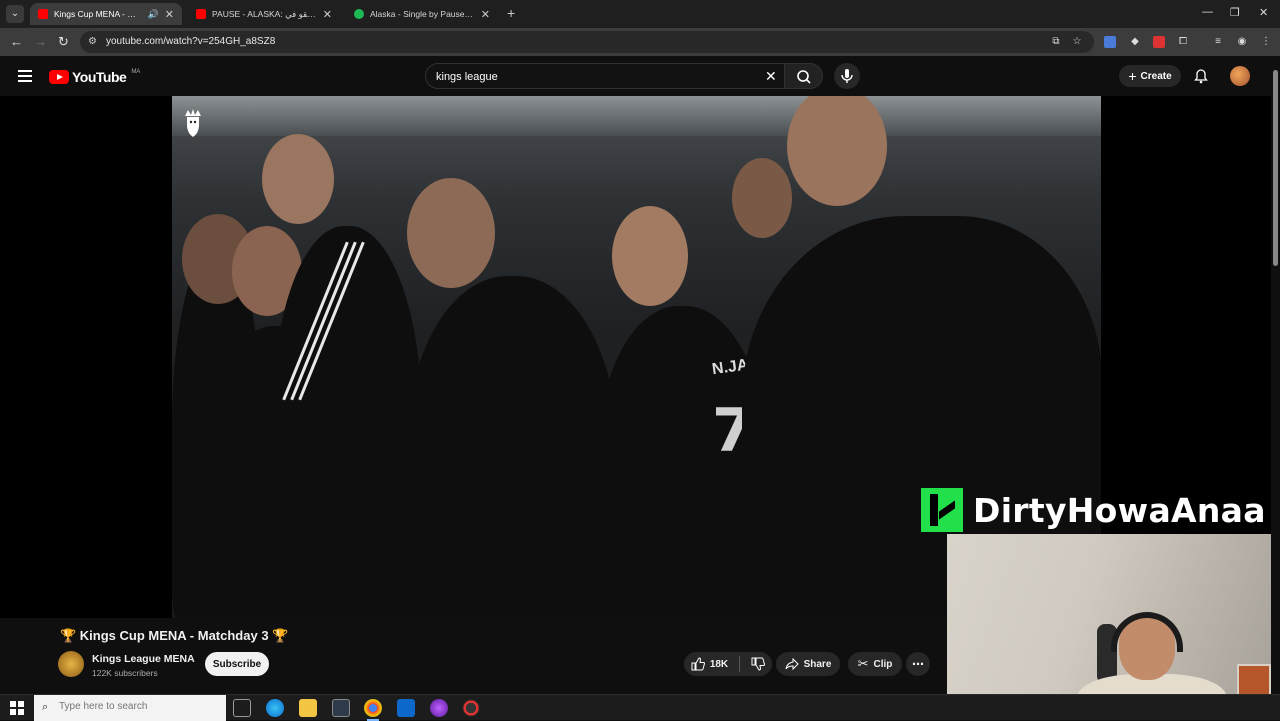  I want to click on new-tab-icon: +, so click(511, 13).